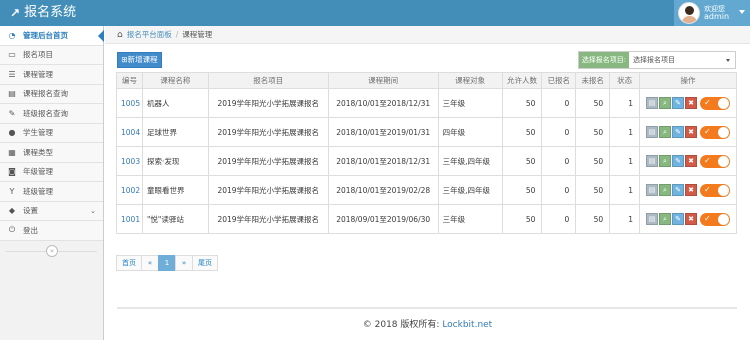  I want to click on logo-icon: ↗, so click(15, 13).